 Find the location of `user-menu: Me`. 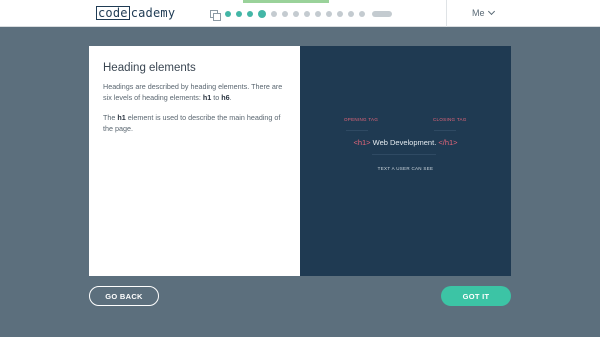

user-menu: Me is located at coordinates (483, 12).